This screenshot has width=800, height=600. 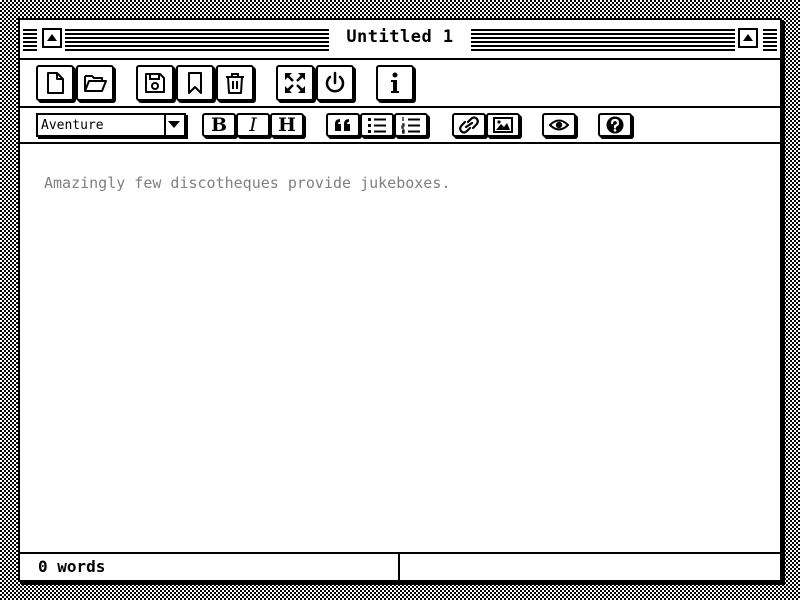 I want to click on bold-label: B, so click(x=219, y=125).